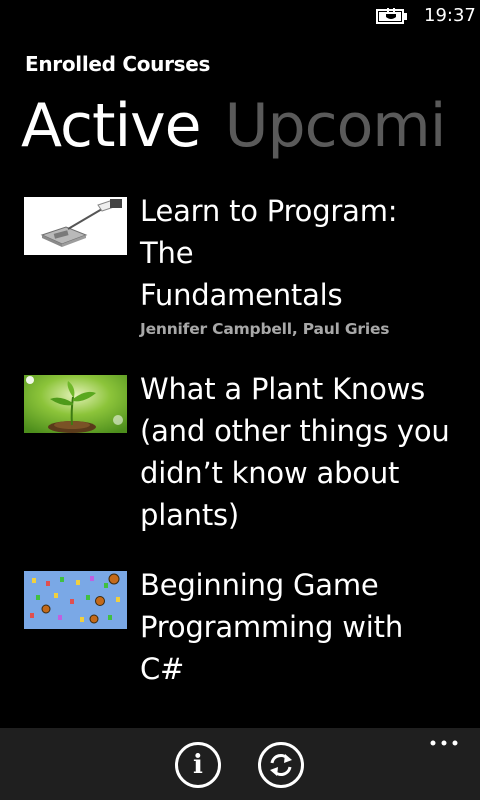 The width and height of the screenshot is (480, 800). Describe the element at coordinates (111, 126) in the screenshot. I see `tab-active: Active` at that location.